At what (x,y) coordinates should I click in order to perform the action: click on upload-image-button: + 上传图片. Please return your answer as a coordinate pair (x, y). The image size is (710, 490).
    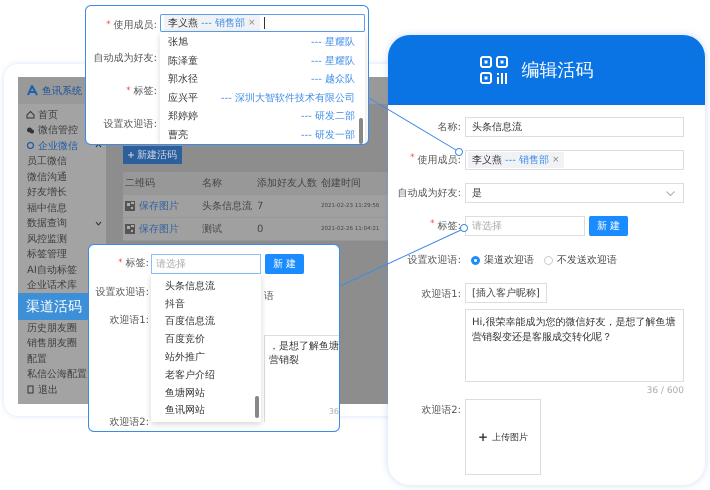
    Looking at the image, I should click on (503, 437).